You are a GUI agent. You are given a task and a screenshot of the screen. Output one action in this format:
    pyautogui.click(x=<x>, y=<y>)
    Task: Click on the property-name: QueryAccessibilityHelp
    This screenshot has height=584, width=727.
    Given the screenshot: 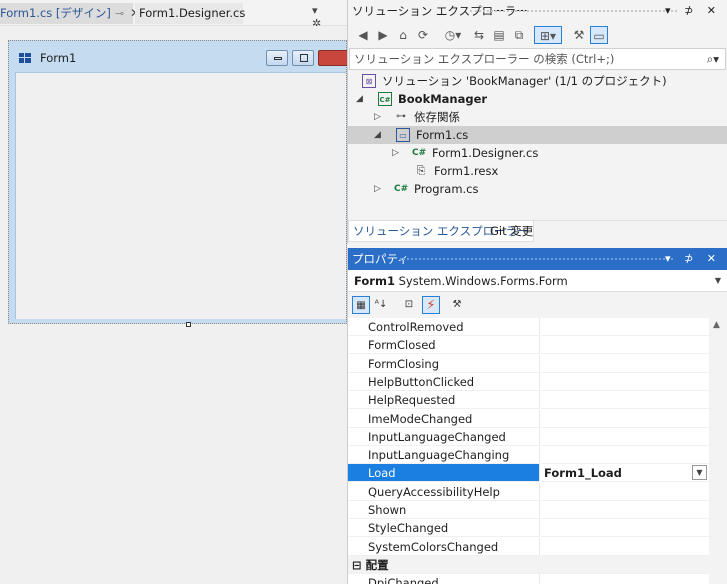 What is the action you would take?
    pyautogui.click(x=444, y=491)
    